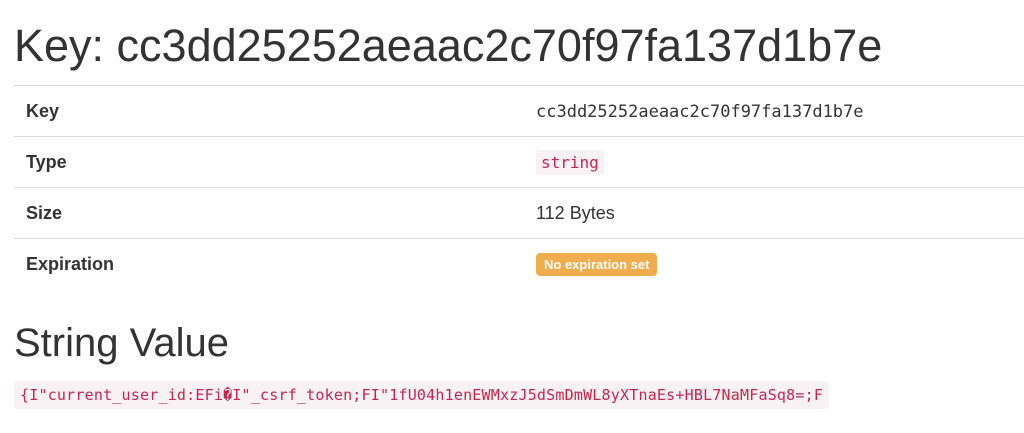 This screenshot has width=1024, height=433. Describe the element at coordinates (269, 111) in the screenshot. I see `key-label: Key` at that location.